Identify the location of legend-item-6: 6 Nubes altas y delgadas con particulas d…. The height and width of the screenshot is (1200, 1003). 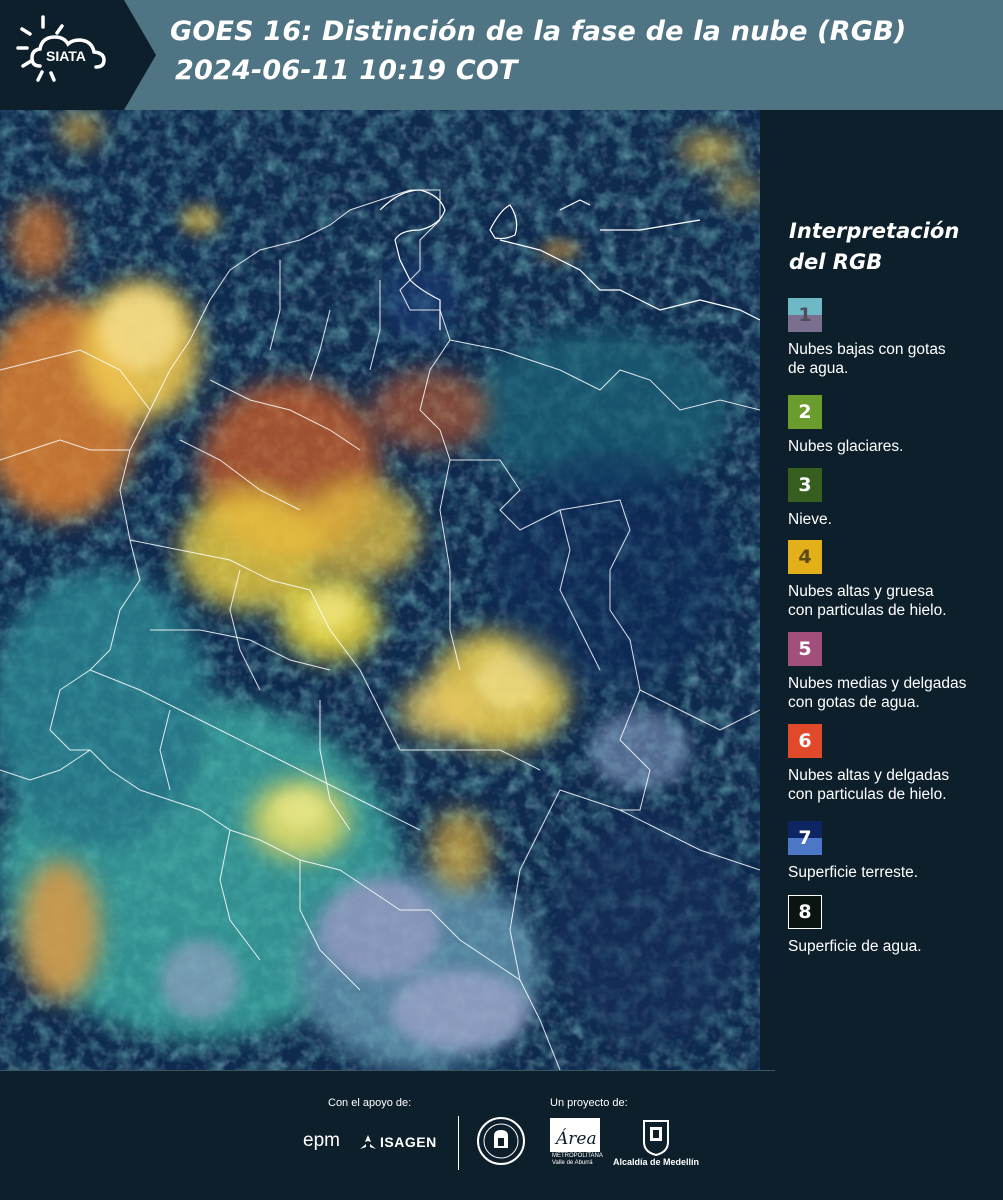
(893, 764).